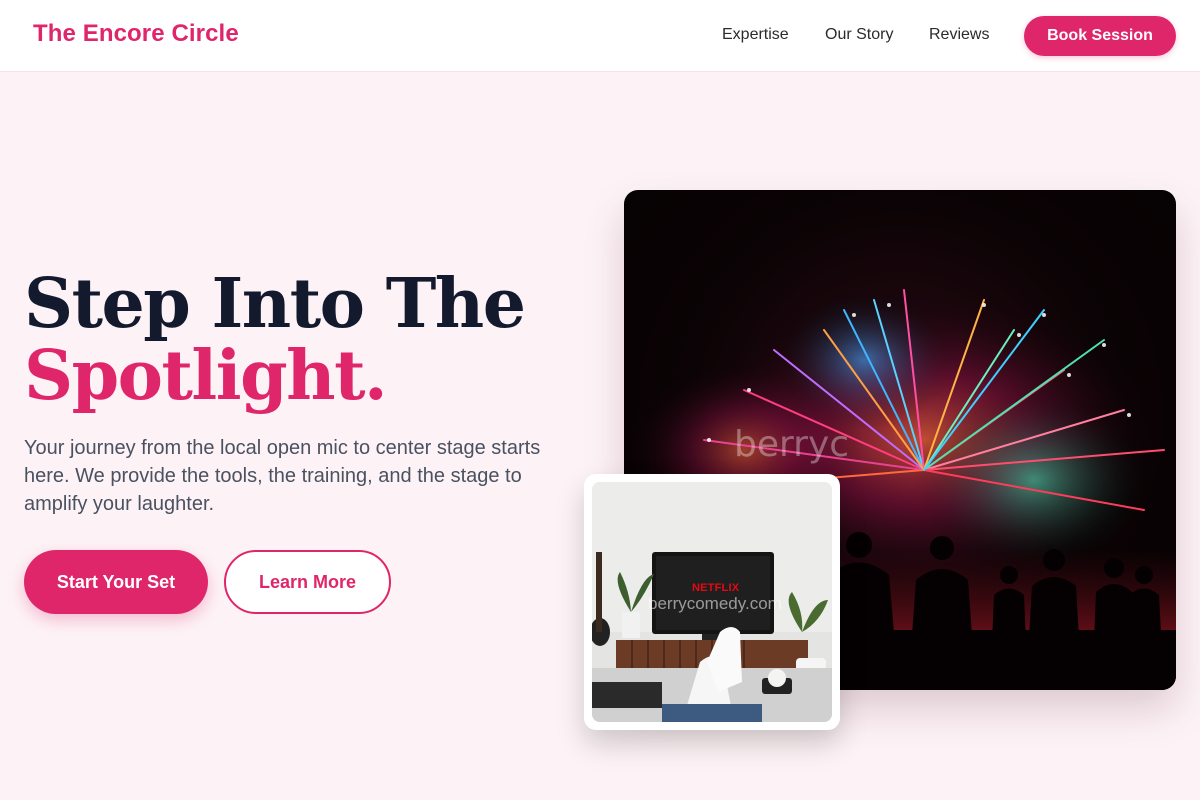 The height and width of the screenshot is (800, 1200). I want to click on main-image-watermark: berryc, so click(792, 444).